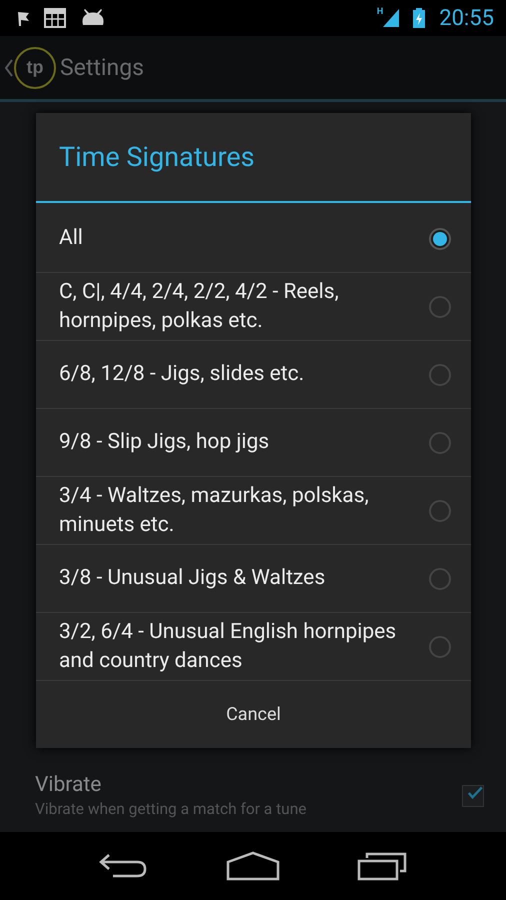 The height and width of the screenshot is (900, 506). What do you see at coordinates (466, 18) in the screenshot?
I see `clock-time: 20:55` at bounding box center [466, 18].